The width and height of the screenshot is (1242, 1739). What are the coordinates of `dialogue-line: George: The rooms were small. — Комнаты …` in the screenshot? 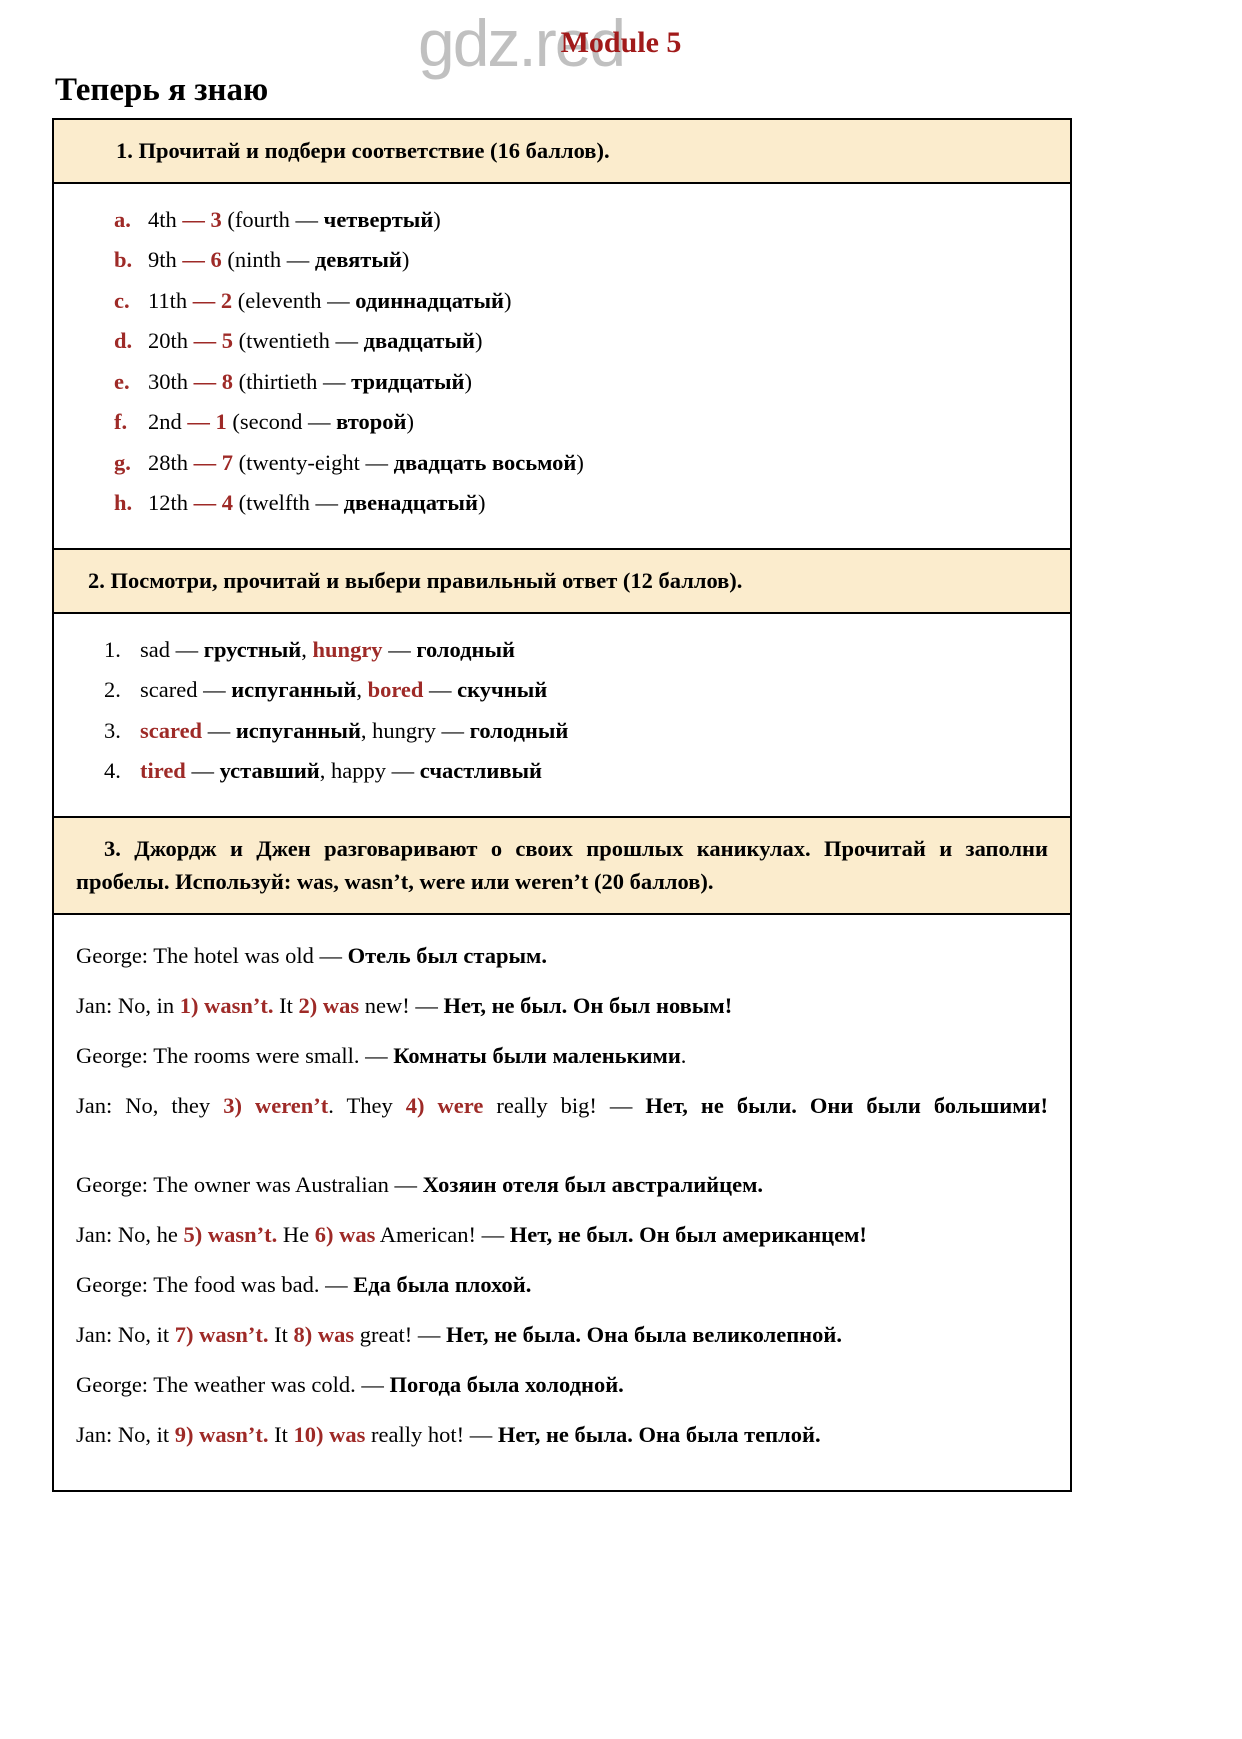 It's located at (562, 1056).